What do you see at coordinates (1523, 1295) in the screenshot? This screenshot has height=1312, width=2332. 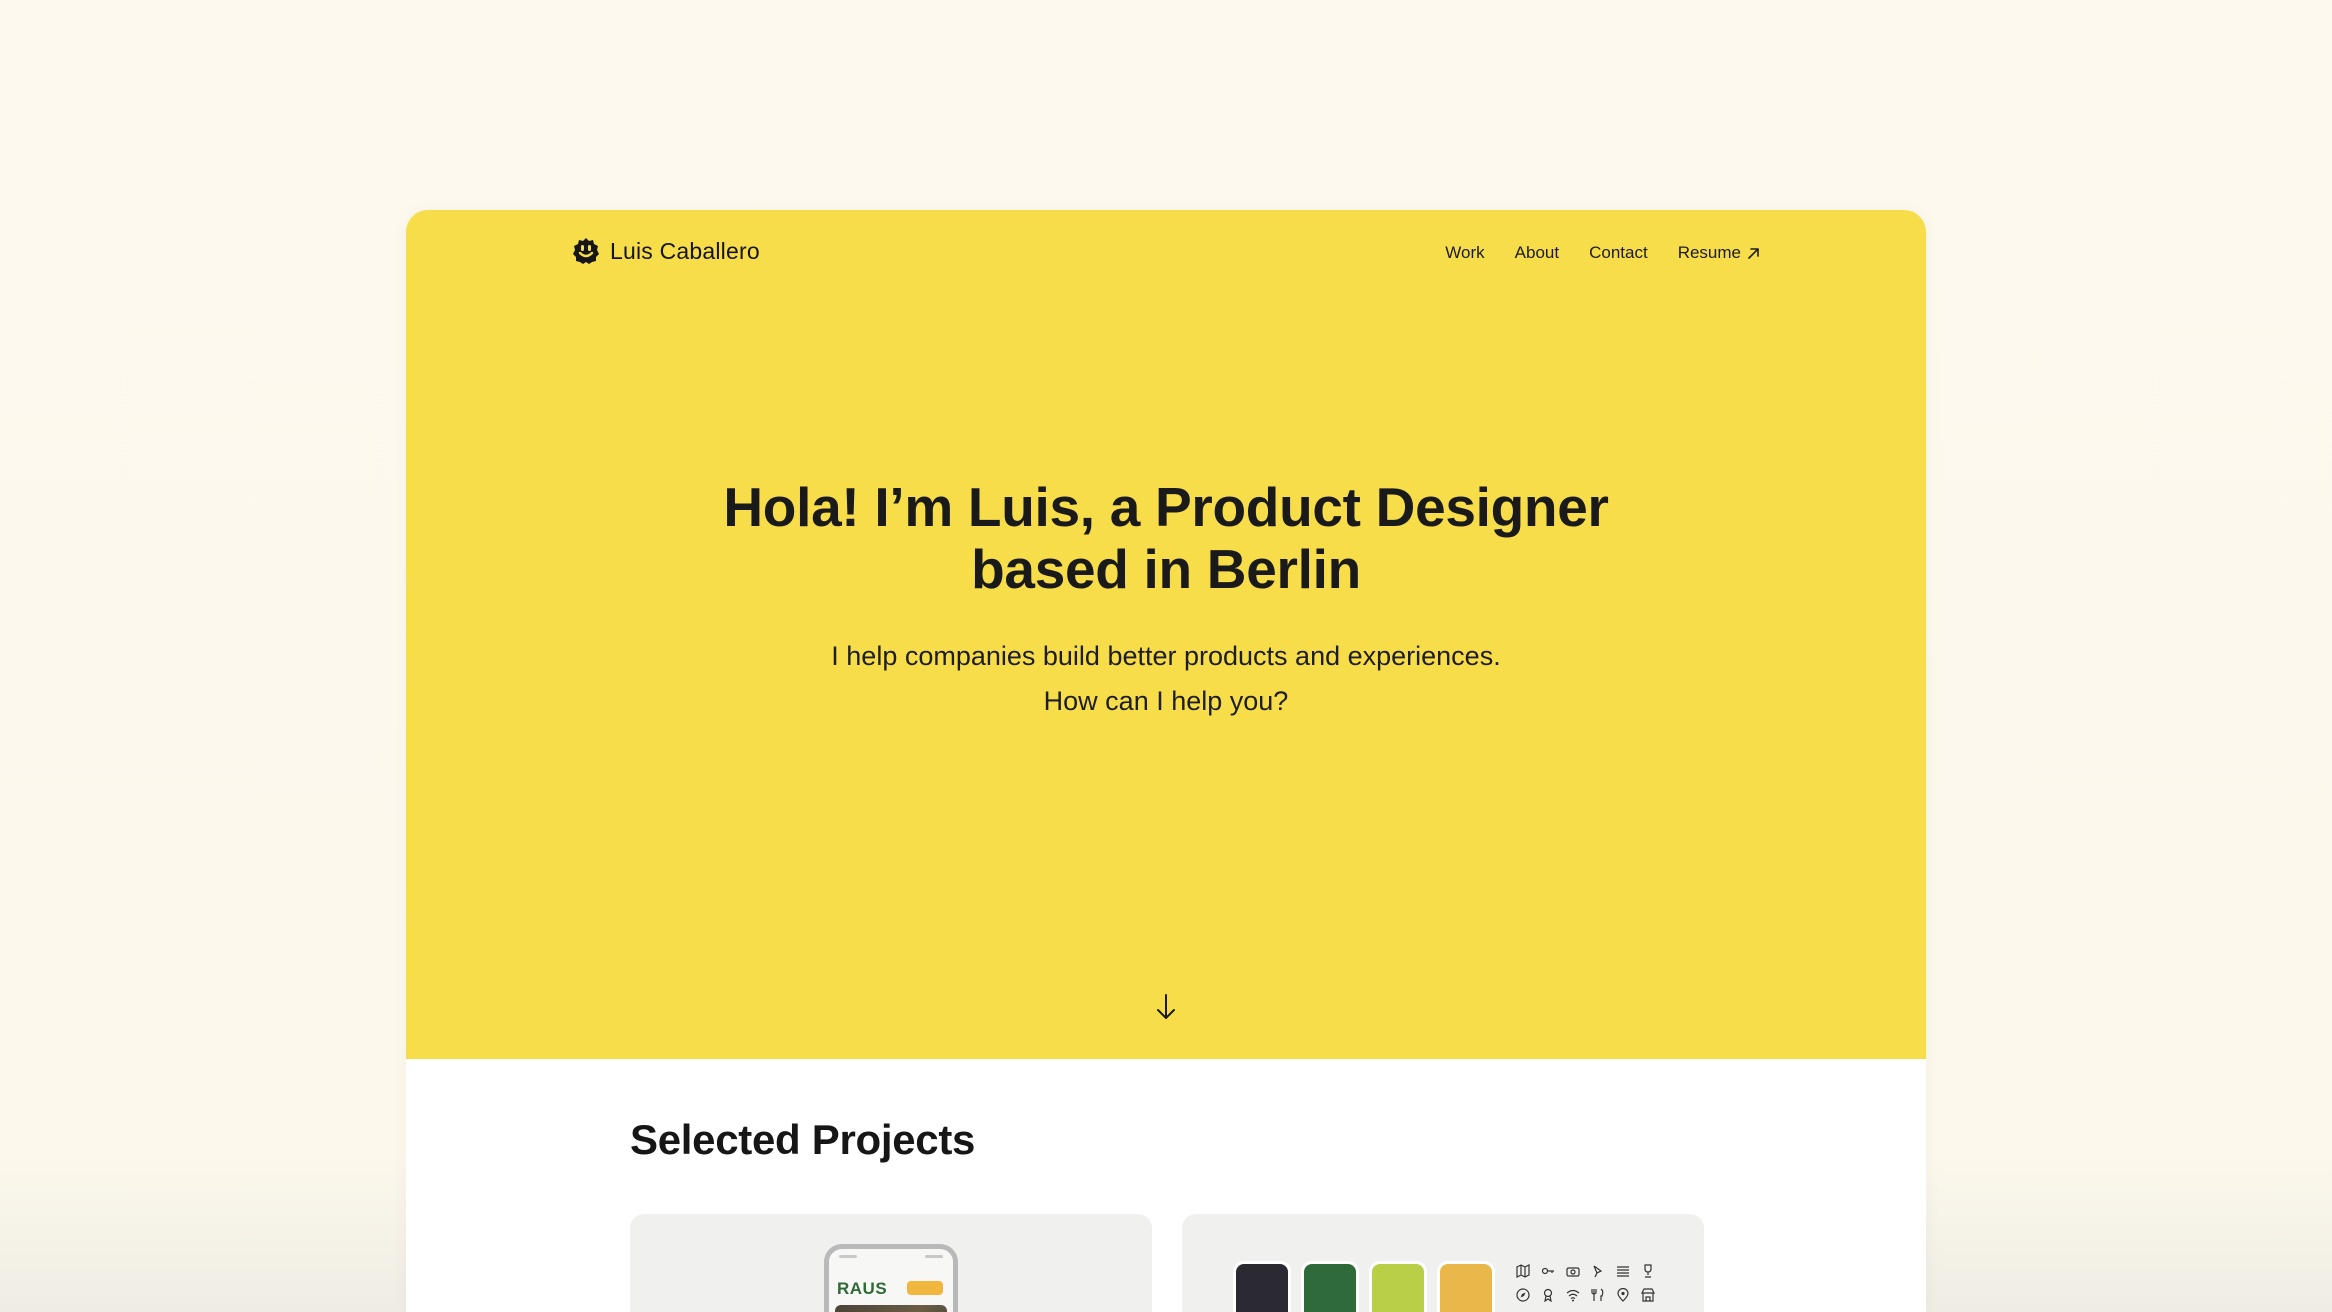 I see `compass-icon` at bounding box center [1523, 1295].